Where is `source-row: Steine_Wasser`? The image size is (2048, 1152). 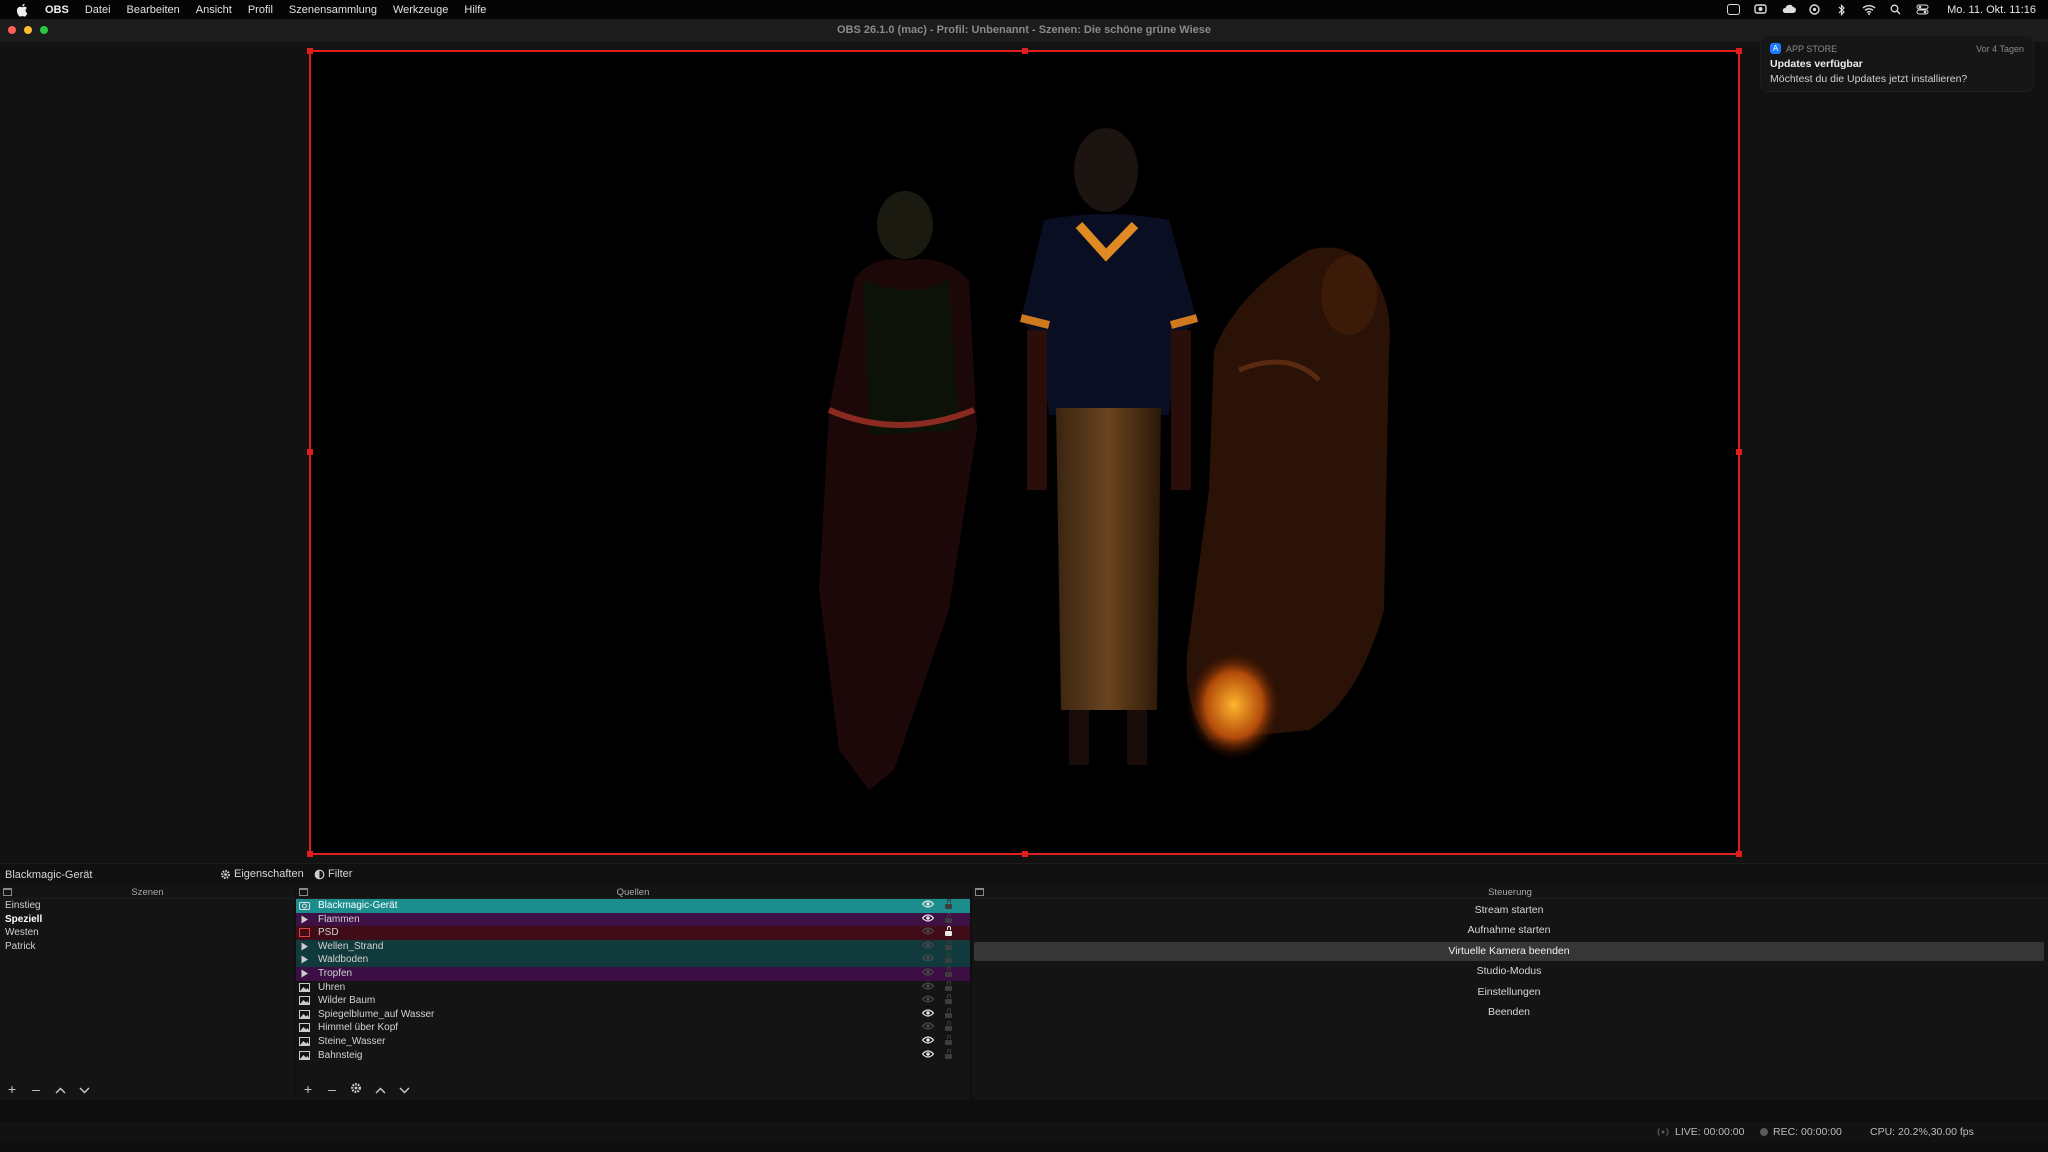
source-row: Steine_Wasser is located at coordinates (633, 1041).